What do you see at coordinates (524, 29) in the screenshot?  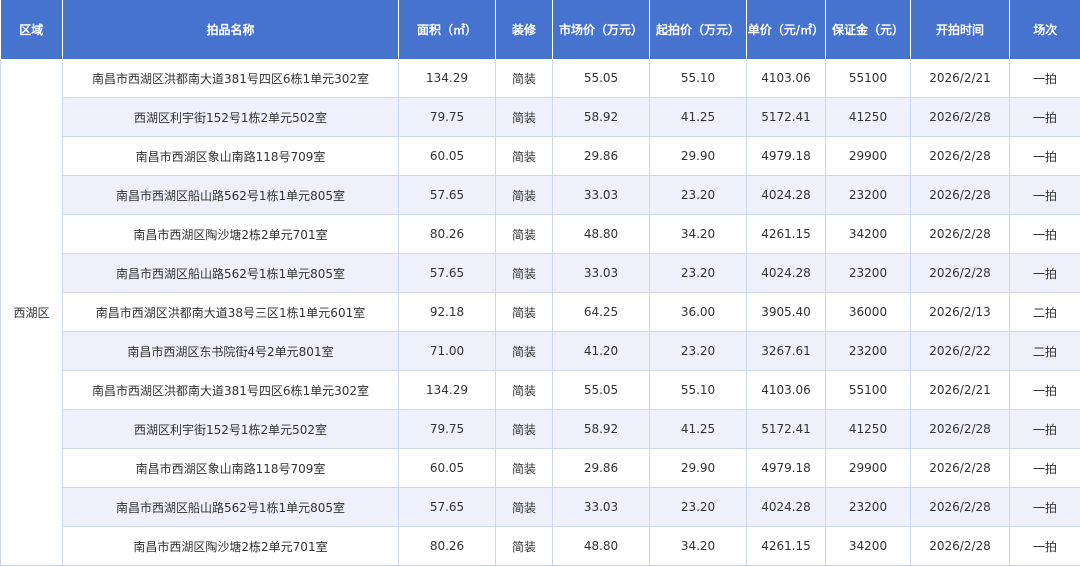 I see `header-decoration: 装修` at bounding box center [524, 29].